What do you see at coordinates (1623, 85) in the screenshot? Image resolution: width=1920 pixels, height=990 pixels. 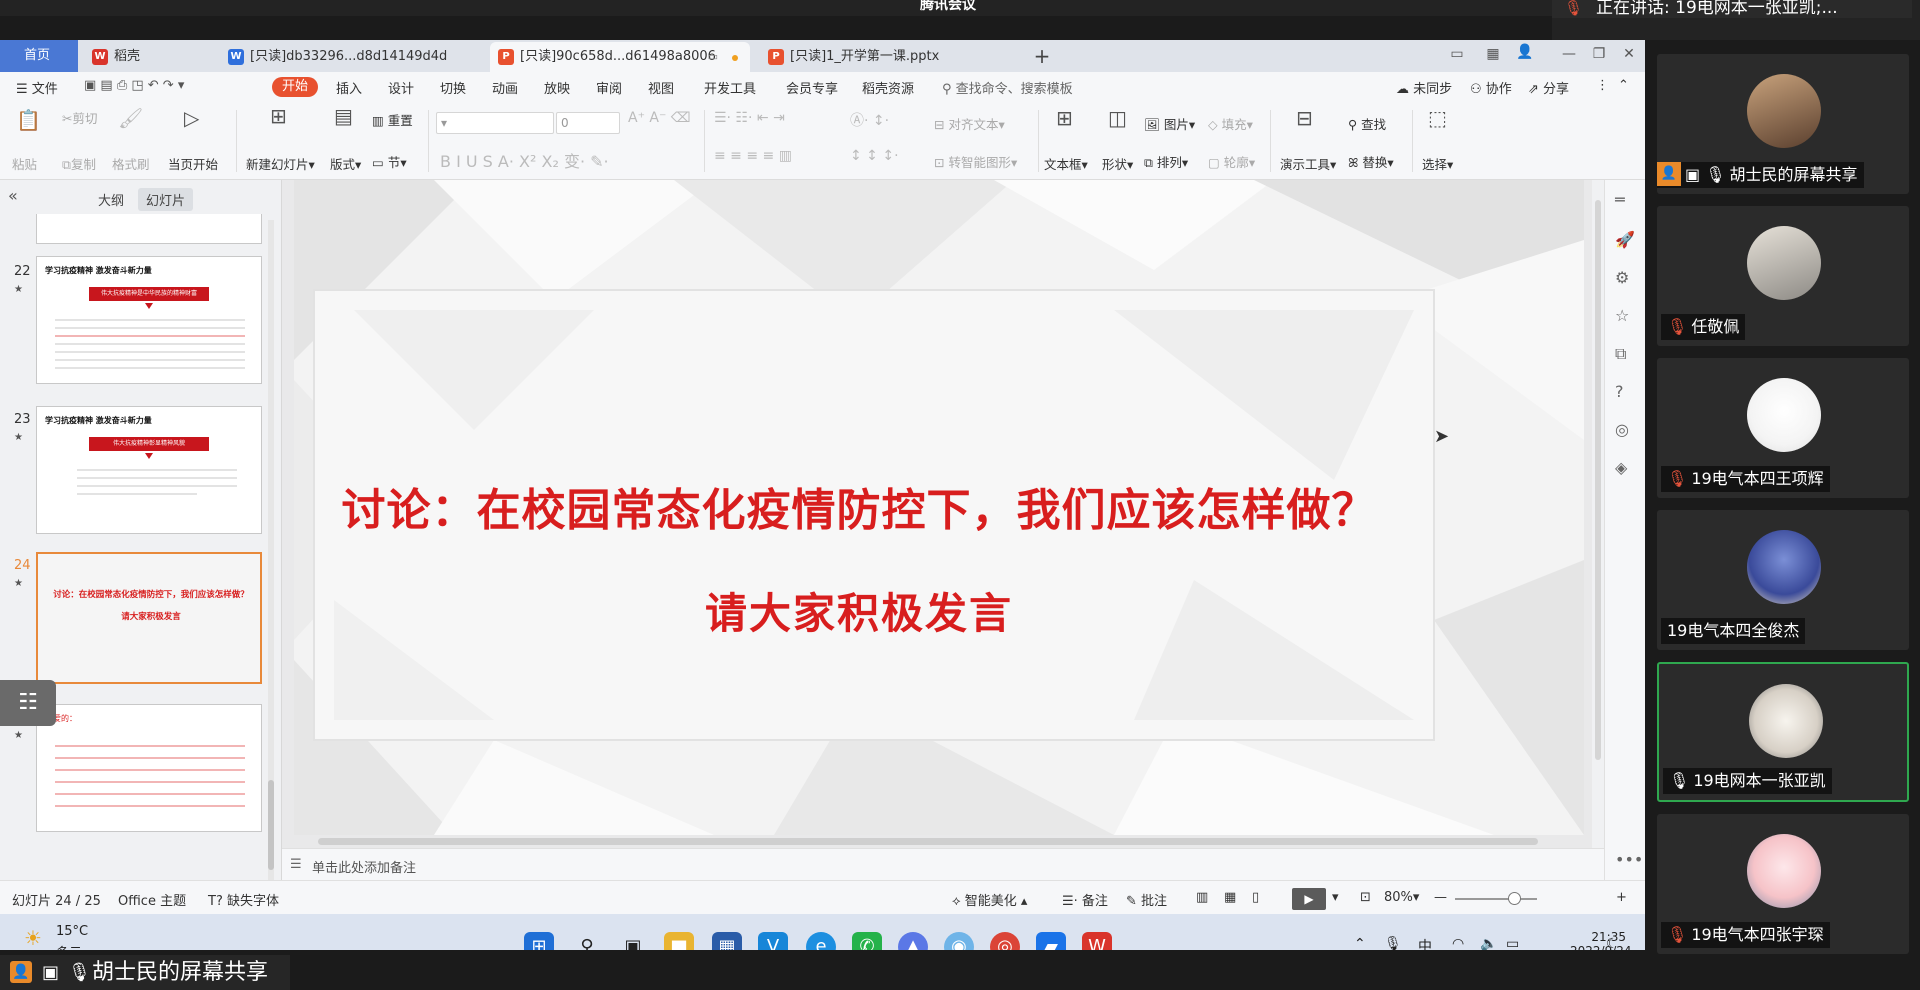 I see `collapse-ribbon-icon: ⌃` at bounding box center [1623, 85].